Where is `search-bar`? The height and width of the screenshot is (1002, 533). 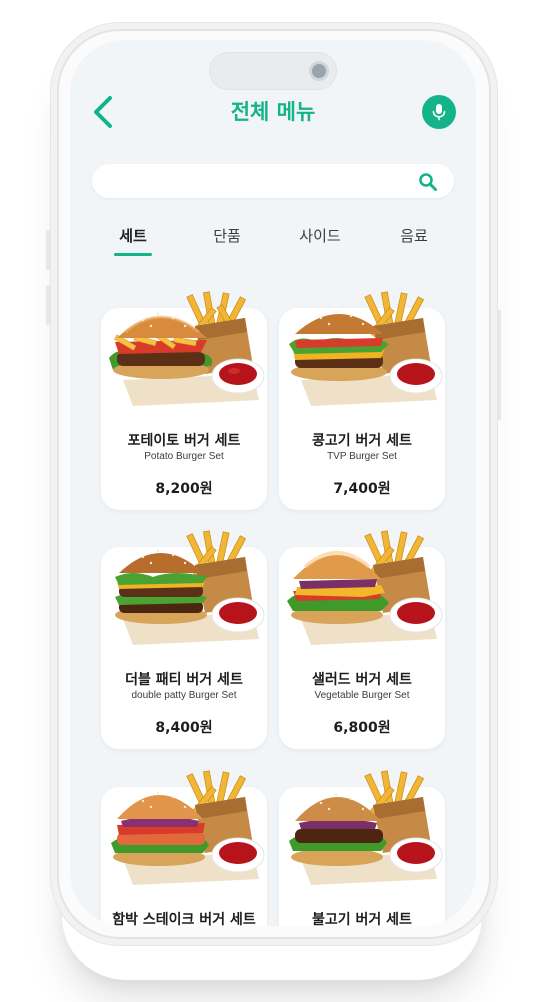
search-bar is located at coordinates (273, 182).